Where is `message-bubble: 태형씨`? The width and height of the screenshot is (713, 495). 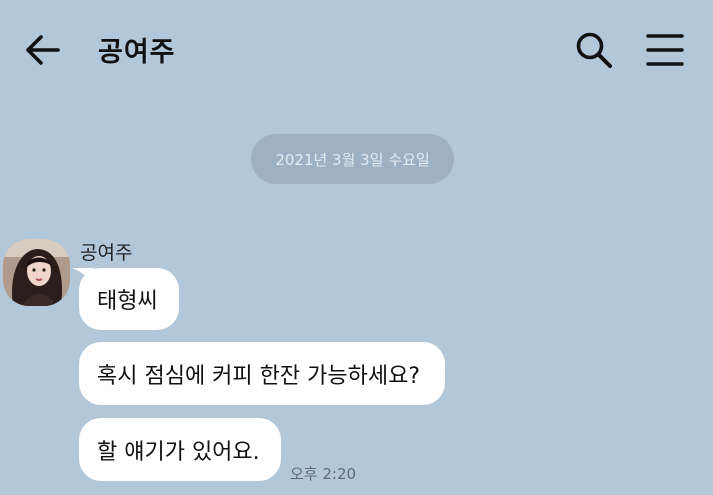 message-bubble: 태형씨 is located at coordinates (129, 299).